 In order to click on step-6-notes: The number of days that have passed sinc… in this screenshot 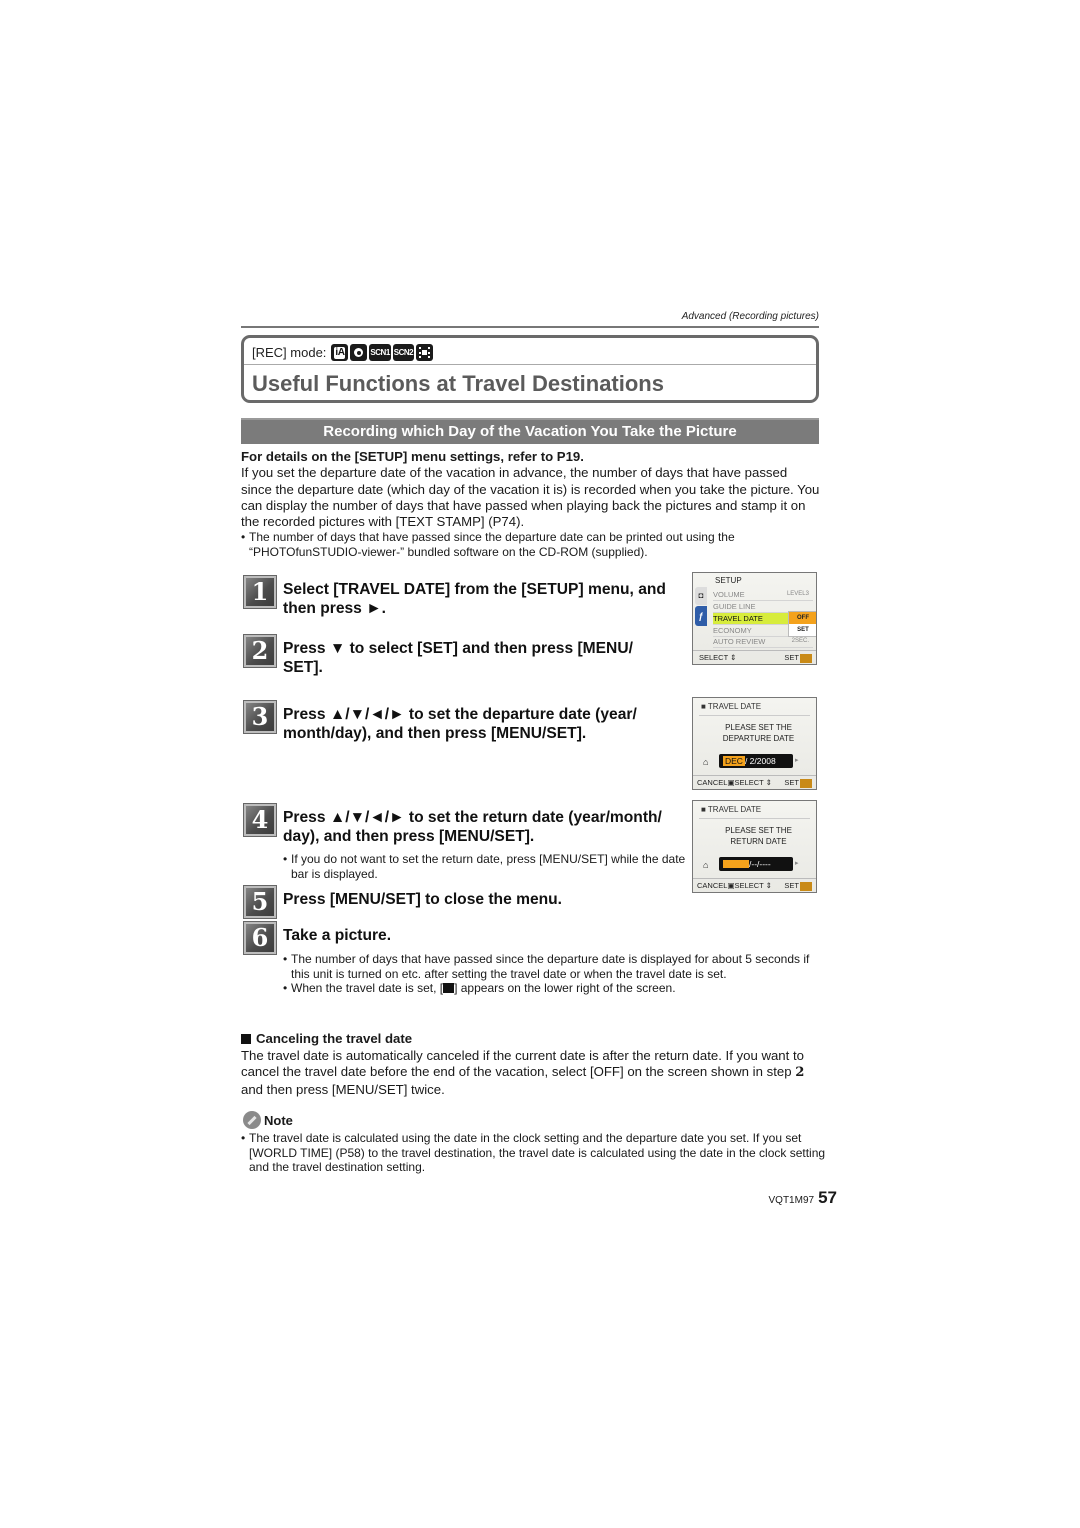, I will do `click(548, 974)`.